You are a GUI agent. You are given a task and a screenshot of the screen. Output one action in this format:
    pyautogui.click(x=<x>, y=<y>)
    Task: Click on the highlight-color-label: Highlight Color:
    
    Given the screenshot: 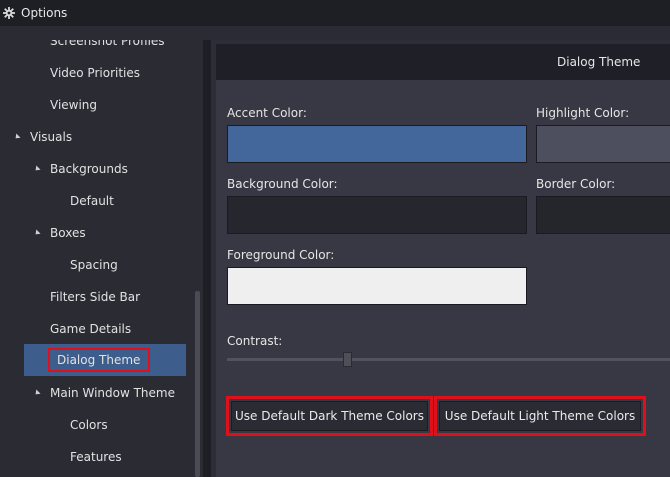 What is the action you would take?
    pyautogui.click(x=583, y=113)
    